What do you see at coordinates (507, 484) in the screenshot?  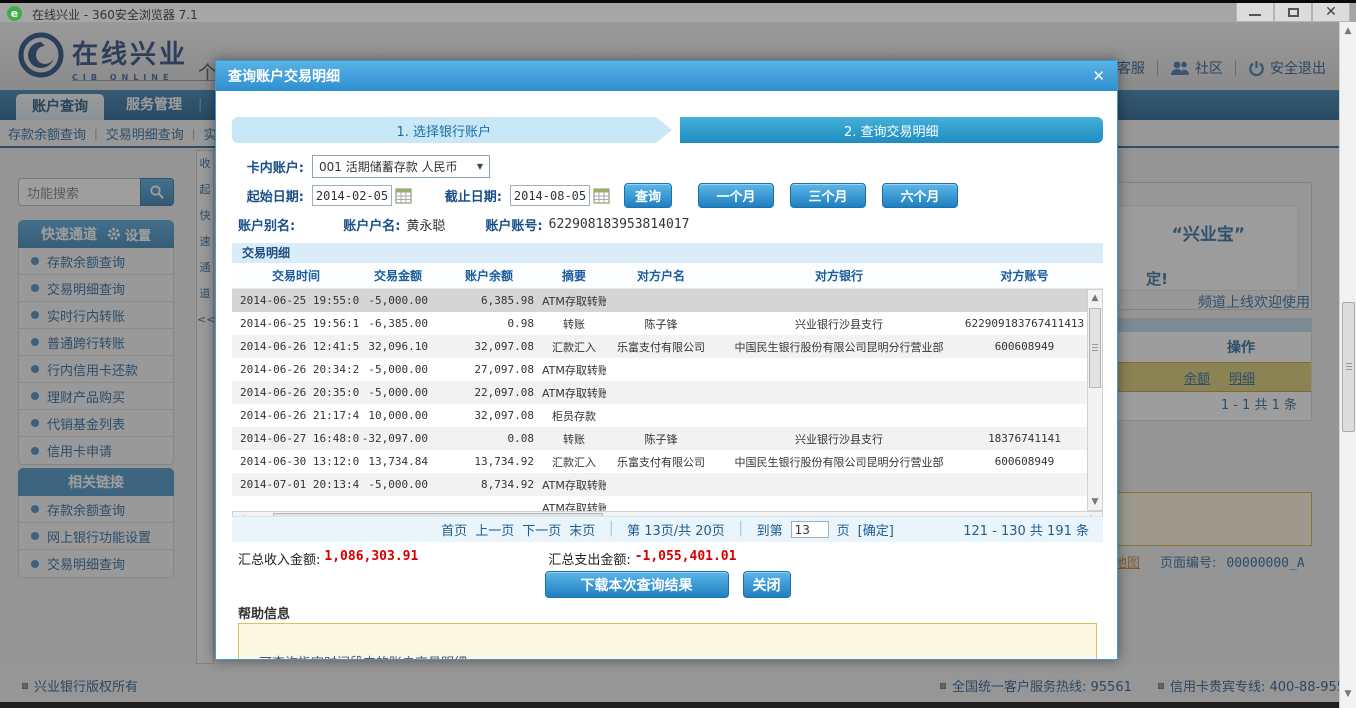 I see `table-cell: 8,734.92` at bounding box center [507, 484].